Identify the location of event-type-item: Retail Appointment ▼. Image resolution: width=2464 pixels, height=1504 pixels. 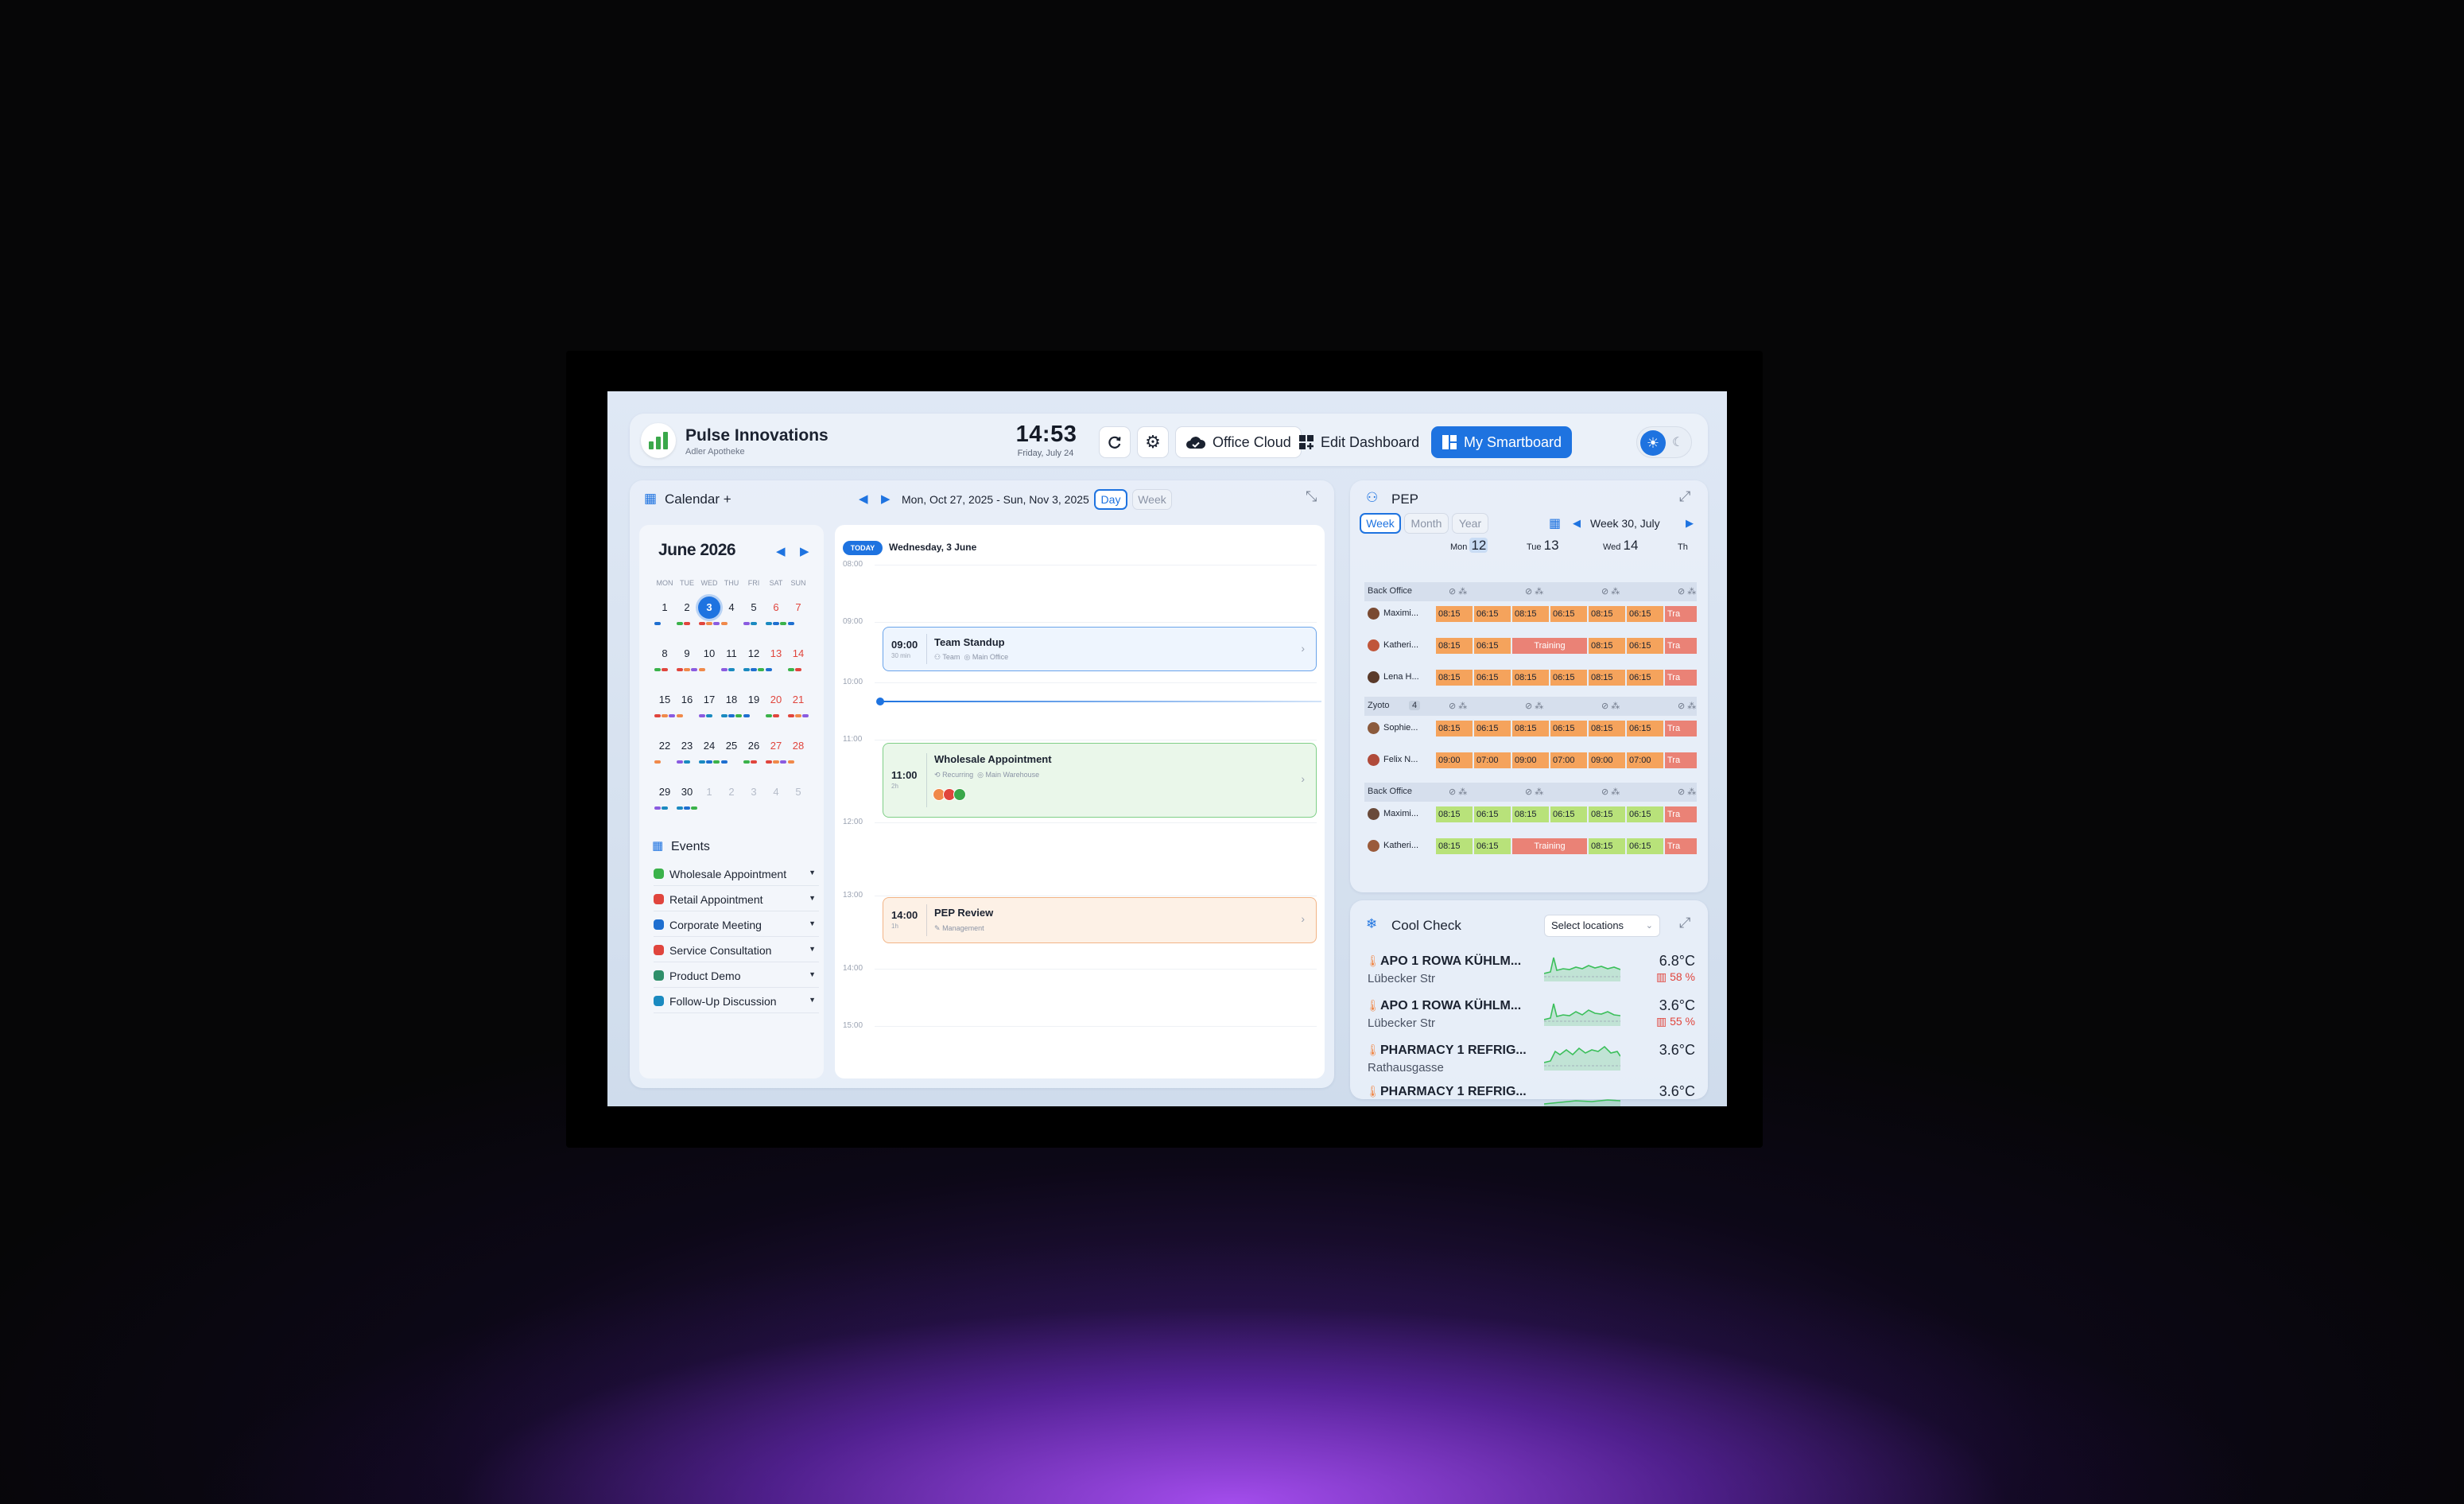
(736, 899).